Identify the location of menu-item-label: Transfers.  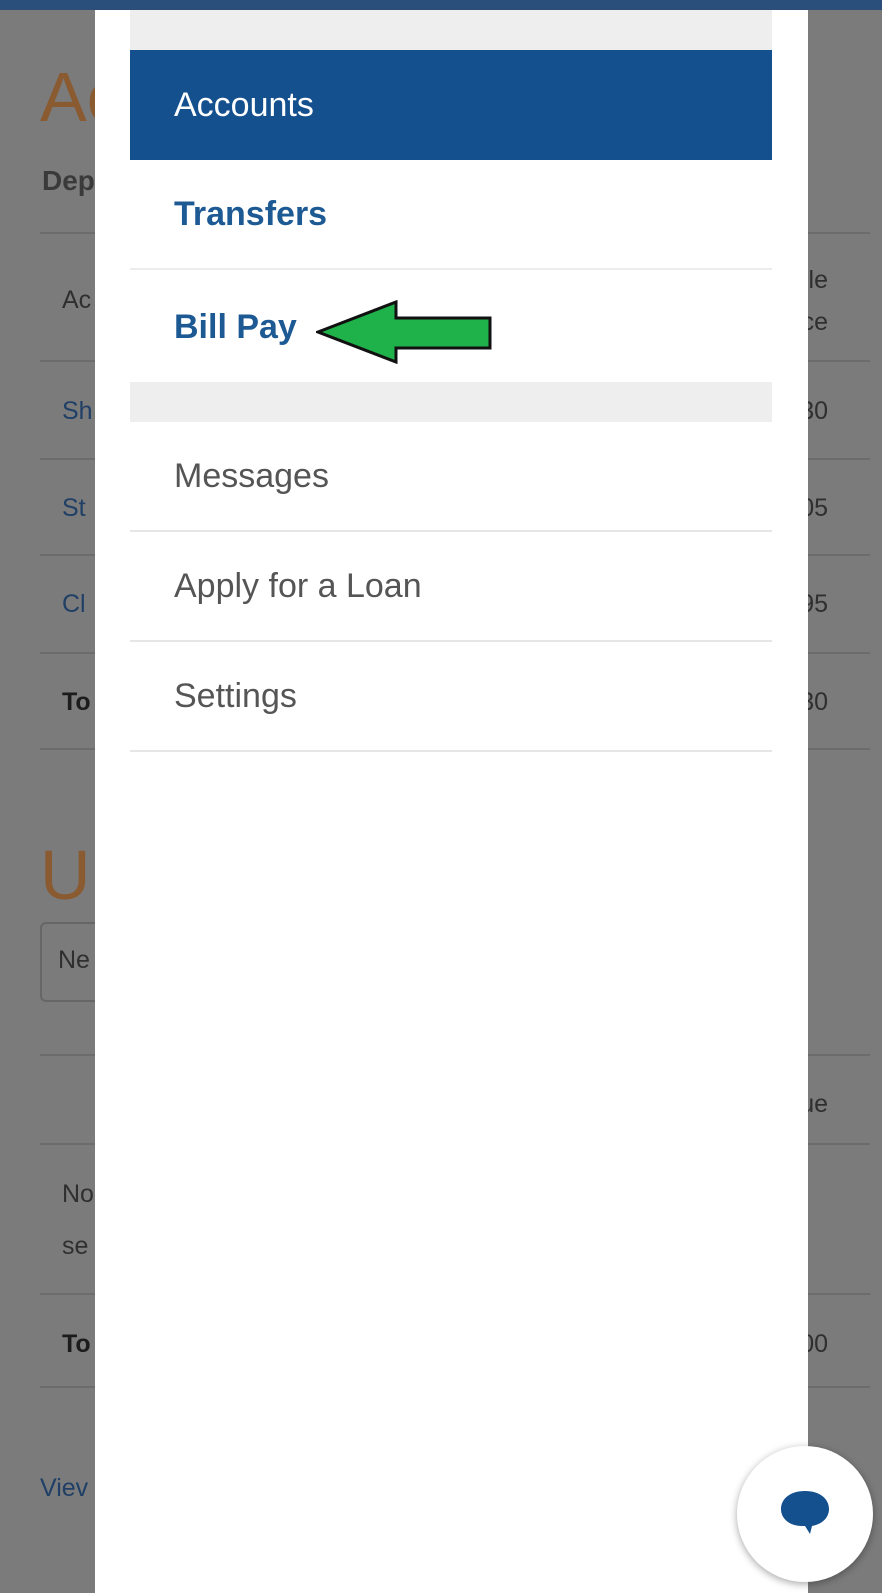
(251, 213).